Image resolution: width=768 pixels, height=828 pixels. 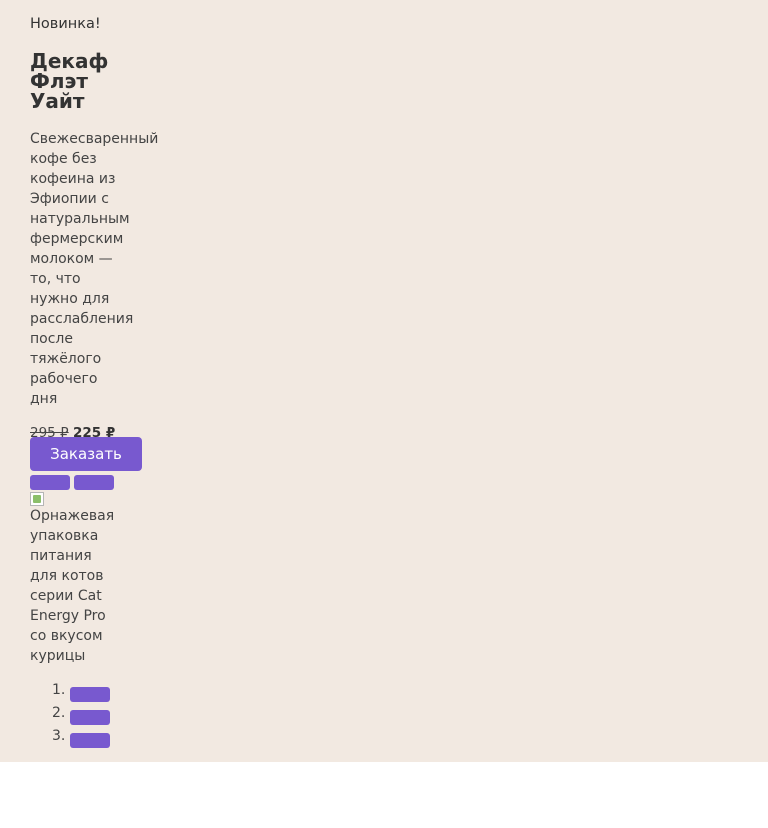 What do you see at coordinates (66, 359) in the screenshot?
I see `description-line: тяжёлого` at bounding box center [66, 359].